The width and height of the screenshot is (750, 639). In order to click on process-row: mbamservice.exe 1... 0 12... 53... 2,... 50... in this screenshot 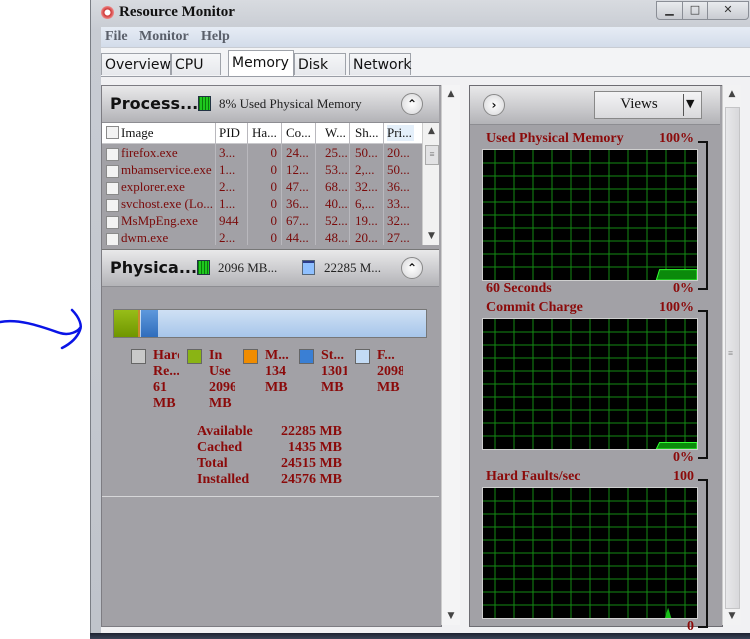, I will do `click(262, 170)`.